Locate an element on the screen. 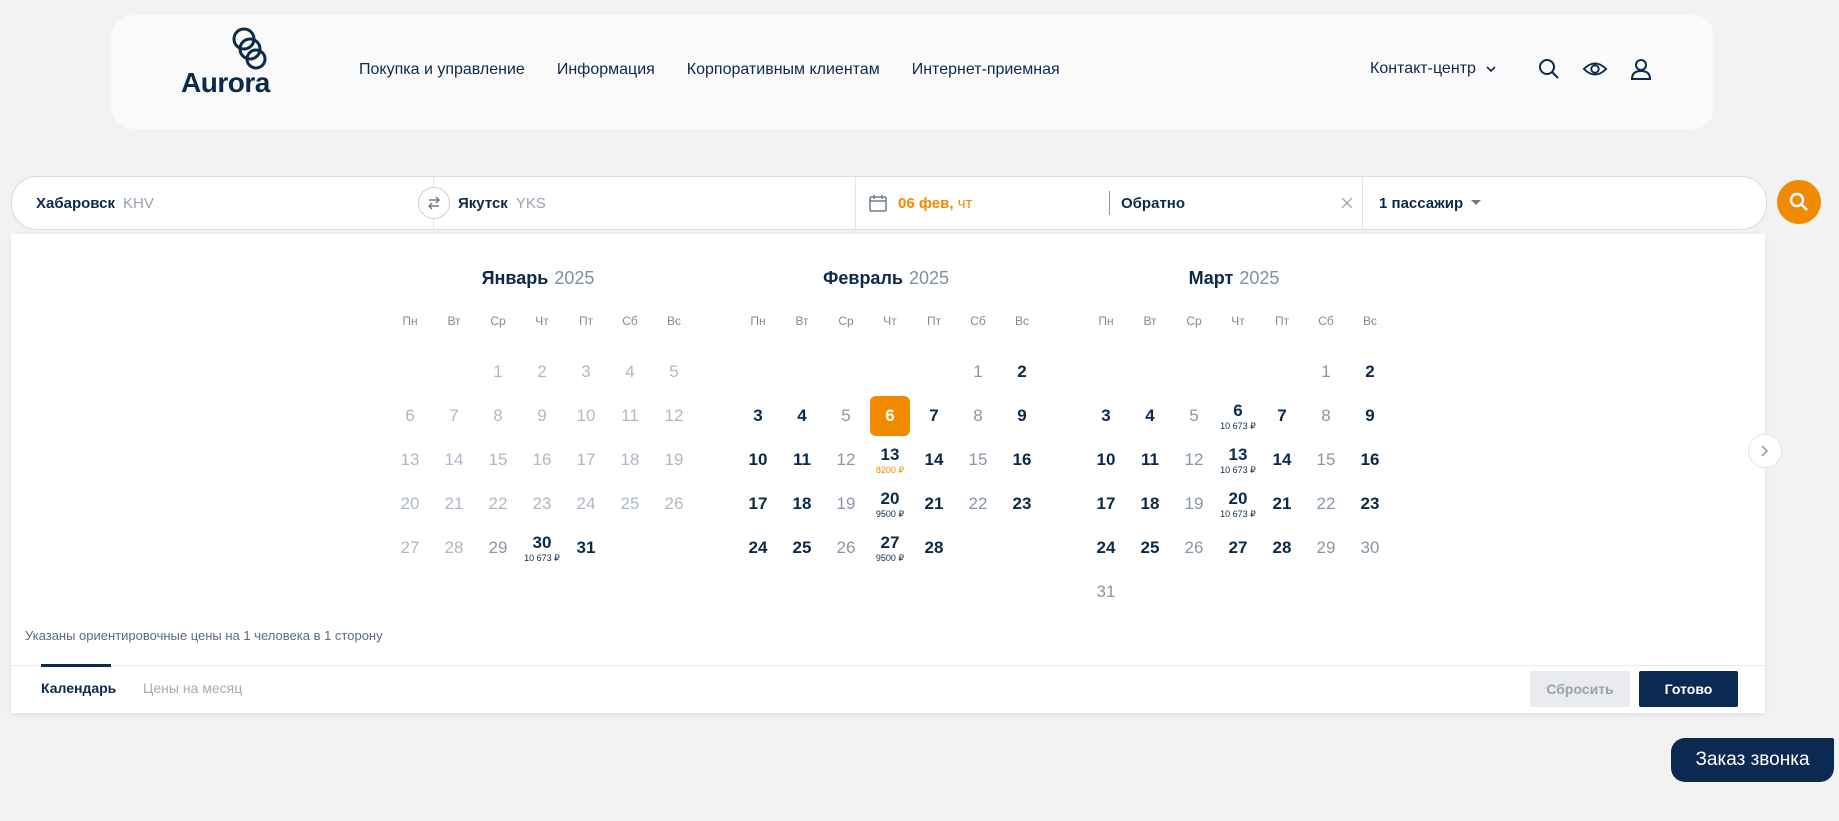  day-cell: 20 10 673 ₽ is located at coordinates (1238, 504).